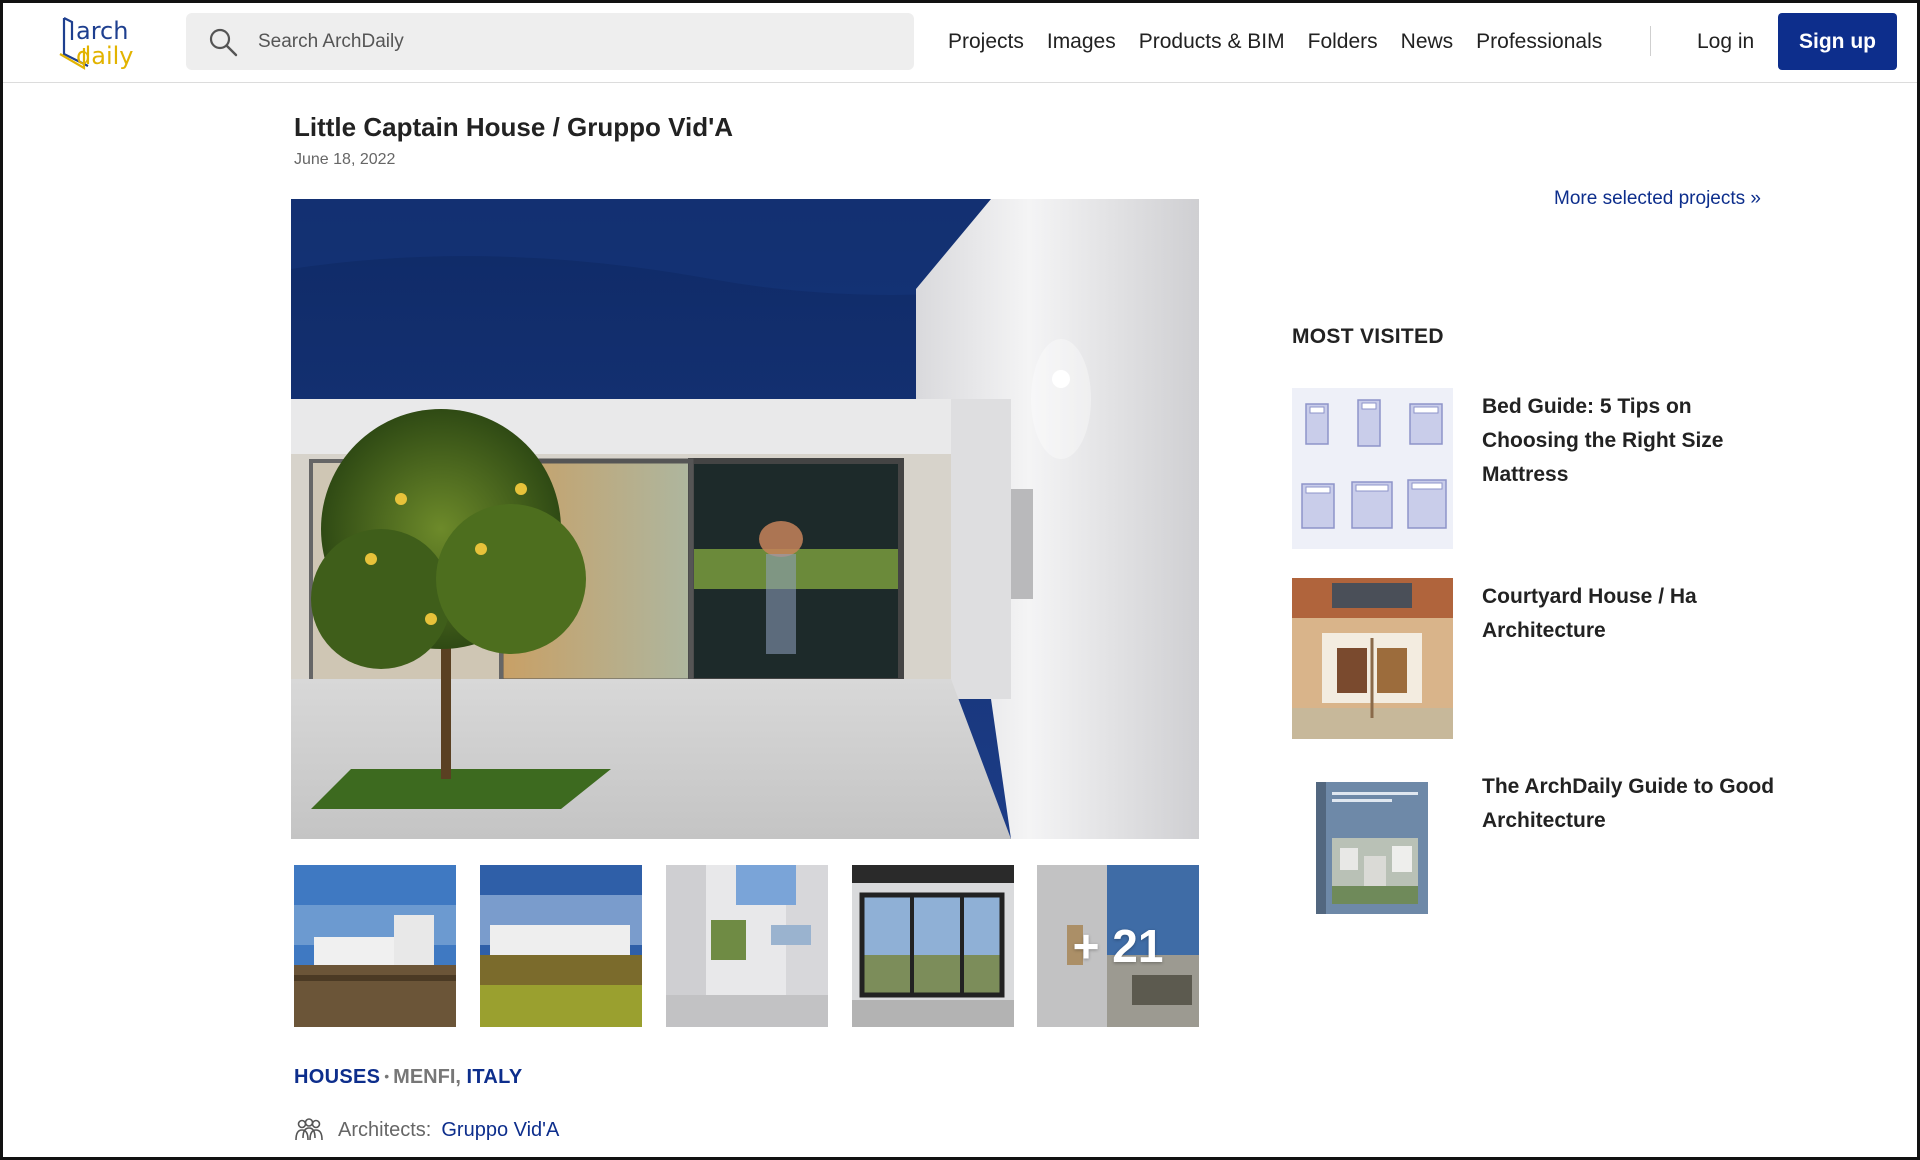  I want to click on gallery-thumbnail-more: + 21, so click(1118, 946).